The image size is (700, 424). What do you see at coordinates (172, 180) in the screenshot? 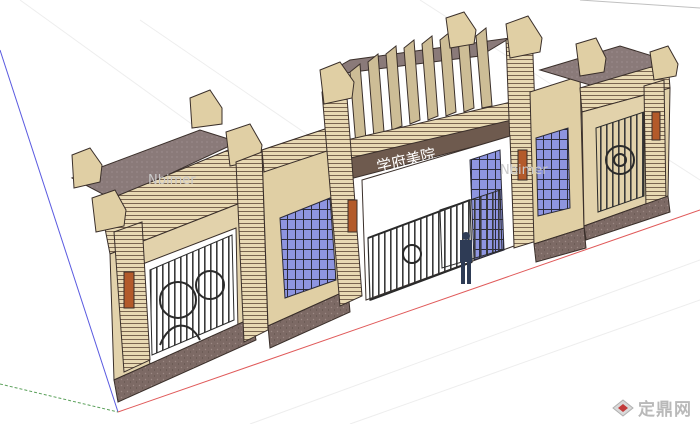
I see `model-watermark-left: Nbimer` at bounding box center [172, 180].